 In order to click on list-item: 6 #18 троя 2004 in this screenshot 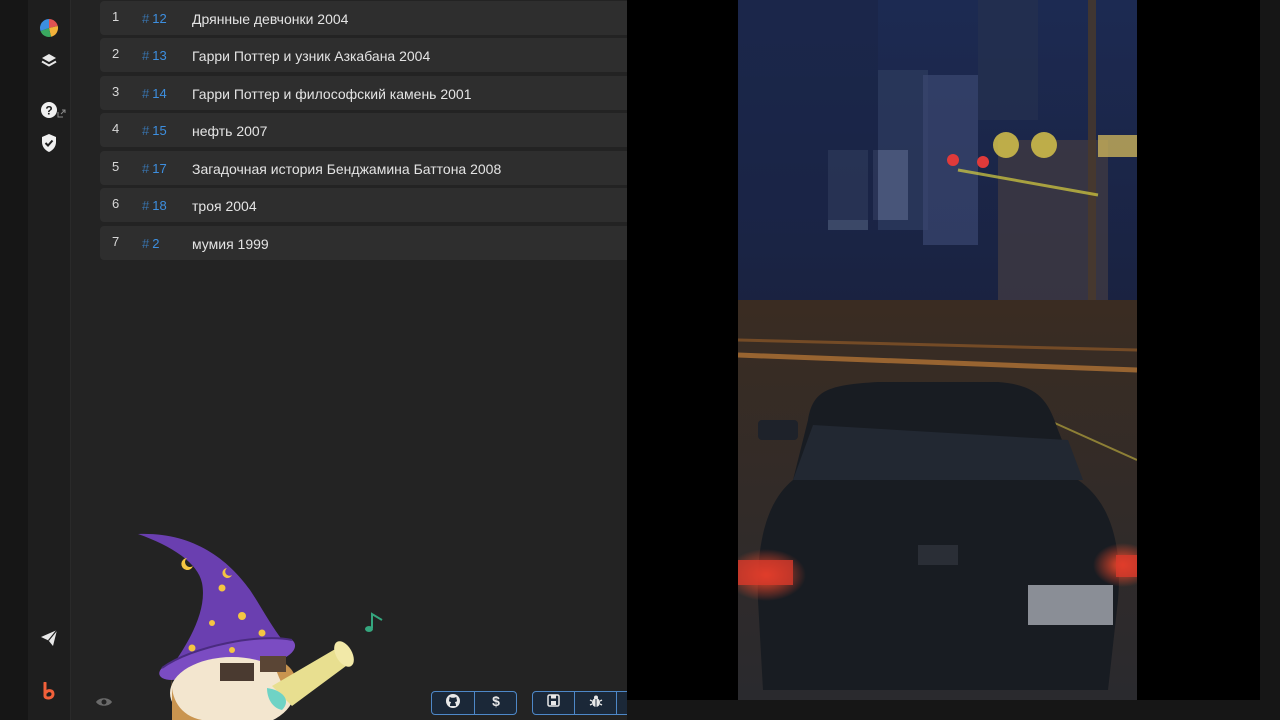, I will do `click(363, 205)`.